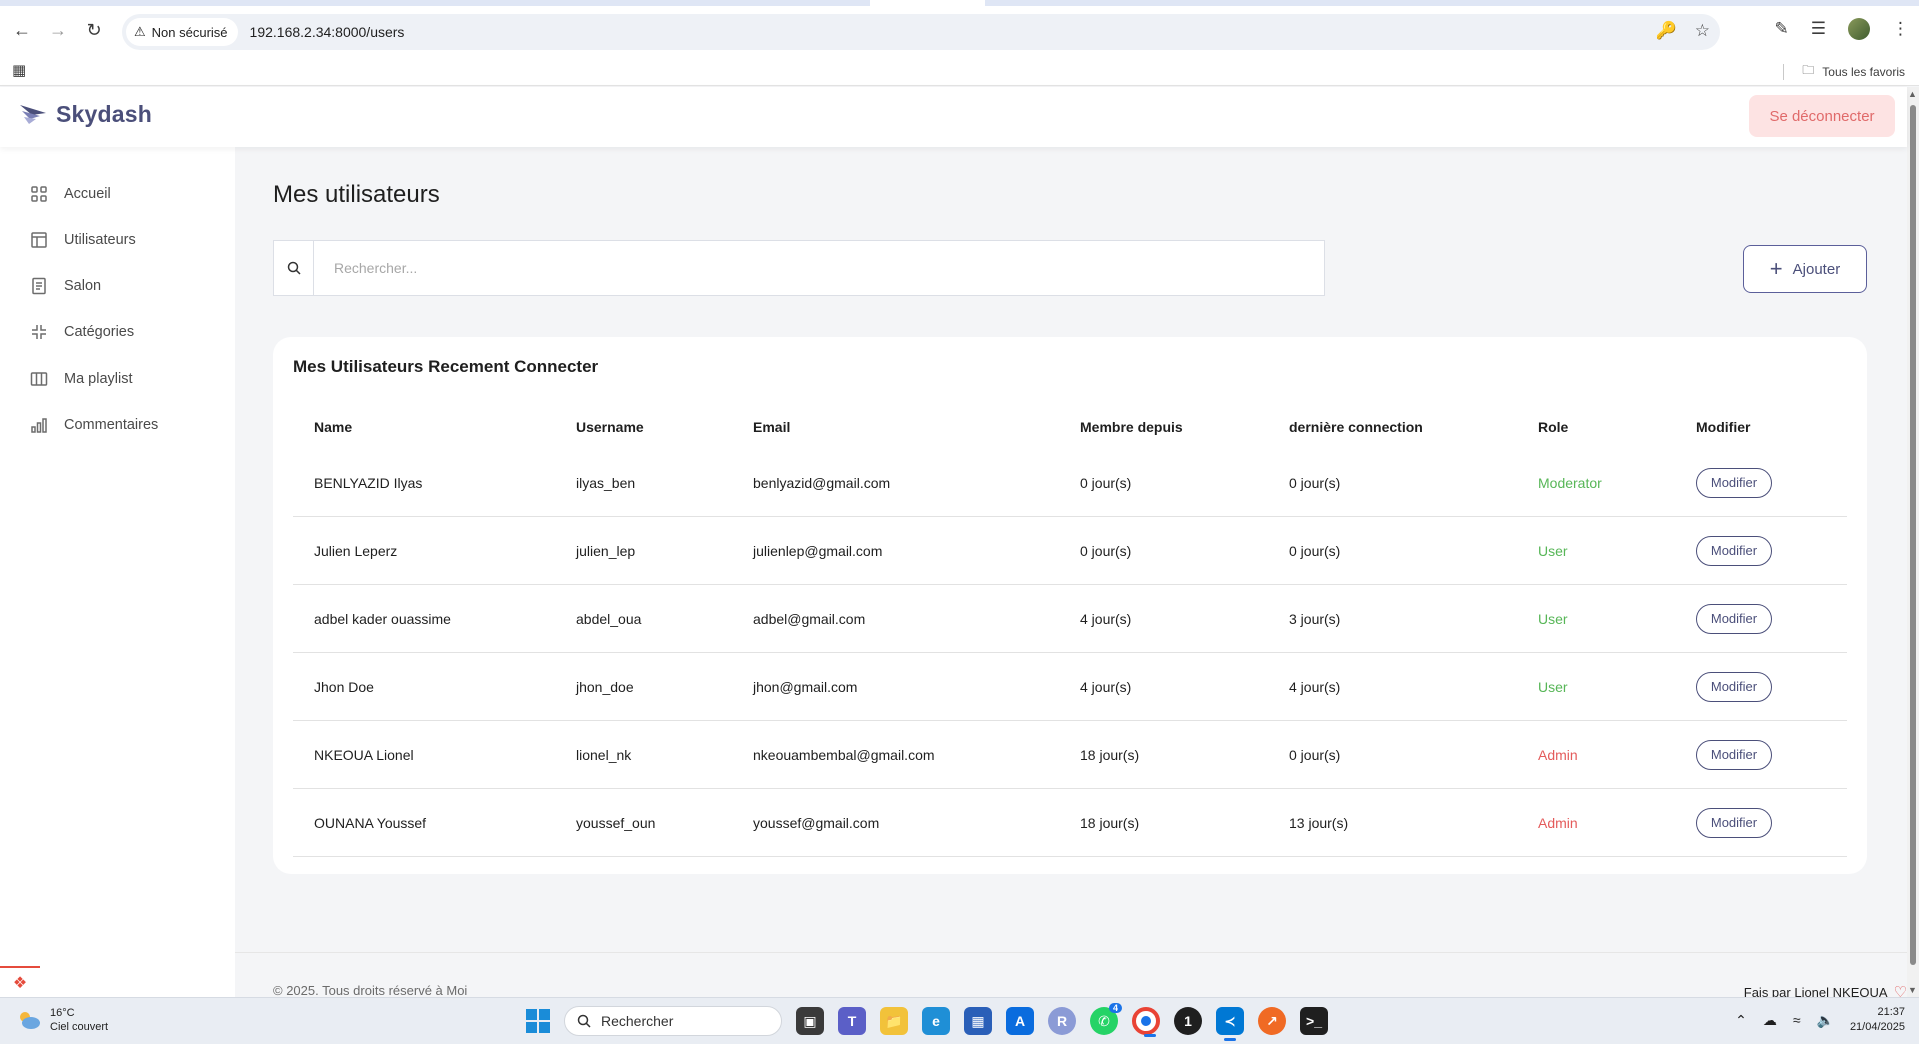 This screenshot has width=1919, height=1044. I want to click on add-user-button: + Ajouter, so click(1805, 269).